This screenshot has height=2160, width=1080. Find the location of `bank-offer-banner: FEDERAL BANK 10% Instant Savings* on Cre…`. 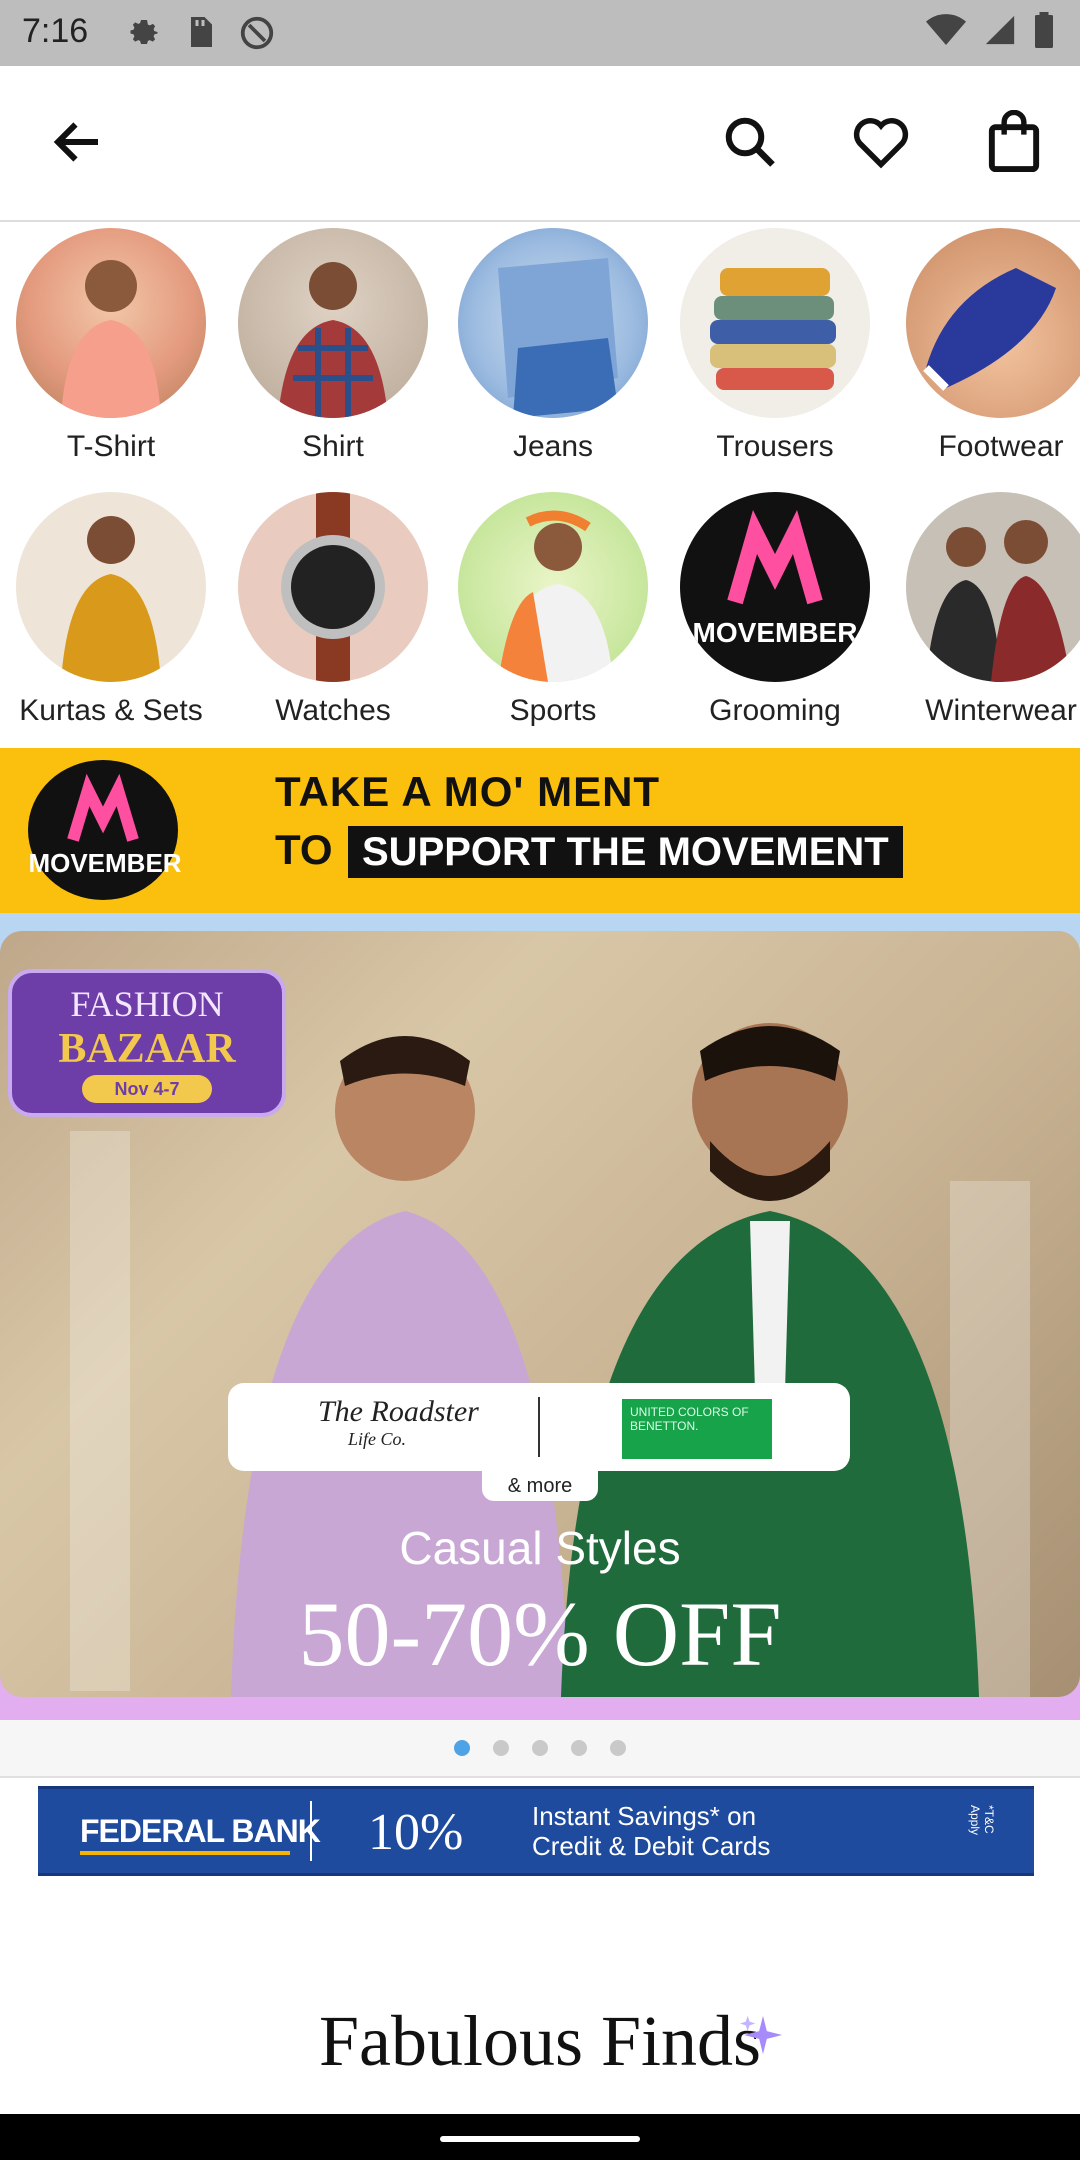

bank-offer-banner: FEDERAL BANK 10% Instant Savings* on Cre… is located at coordinates (536, 1831).